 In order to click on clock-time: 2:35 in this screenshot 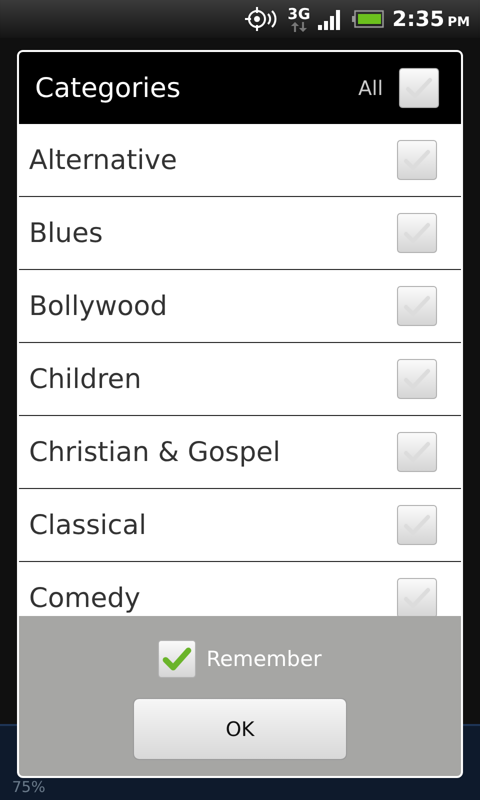, I will do `click(418, 19)`.